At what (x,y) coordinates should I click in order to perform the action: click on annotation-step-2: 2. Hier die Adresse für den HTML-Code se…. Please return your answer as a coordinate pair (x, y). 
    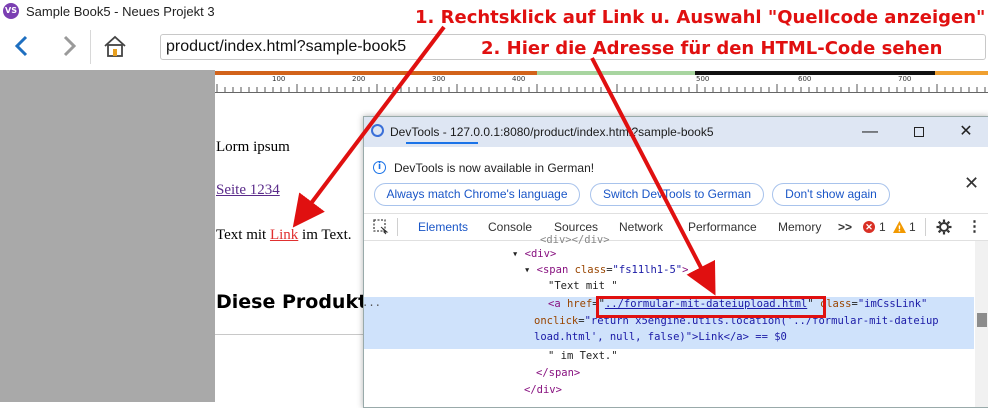
    Looking at the image, I should click on (712, 48).